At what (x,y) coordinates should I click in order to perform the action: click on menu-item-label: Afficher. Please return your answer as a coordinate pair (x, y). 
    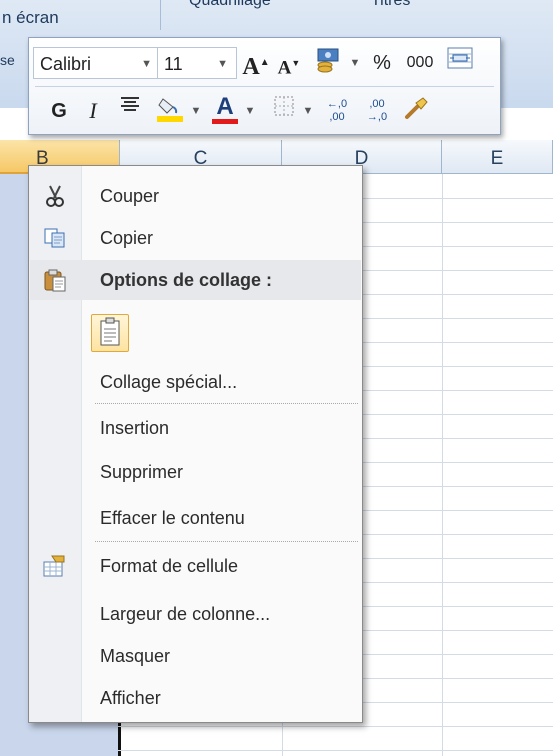
    Looking at the image, I should click on (130, 698).